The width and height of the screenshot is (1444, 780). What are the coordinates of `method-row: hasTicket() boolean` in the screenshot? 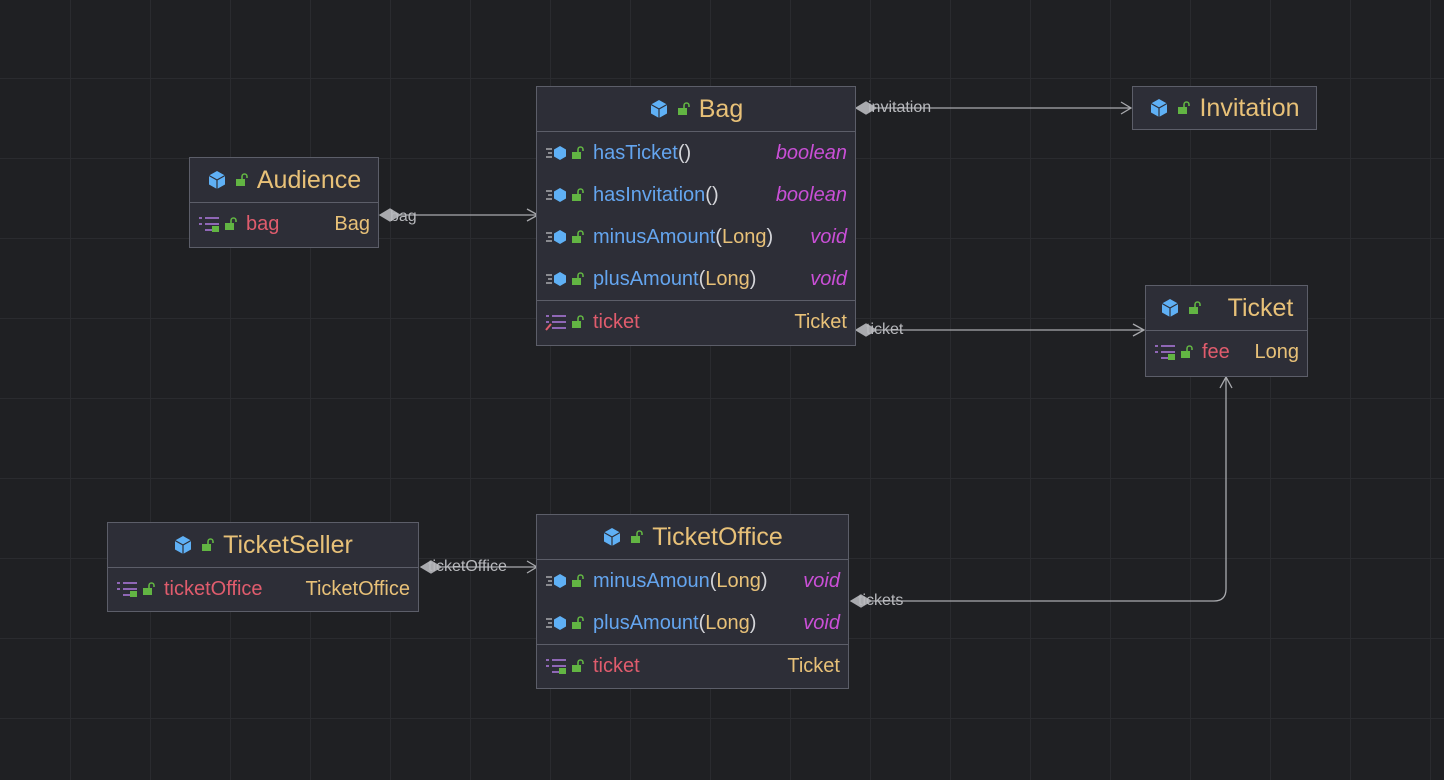 It's located at (696, 153).